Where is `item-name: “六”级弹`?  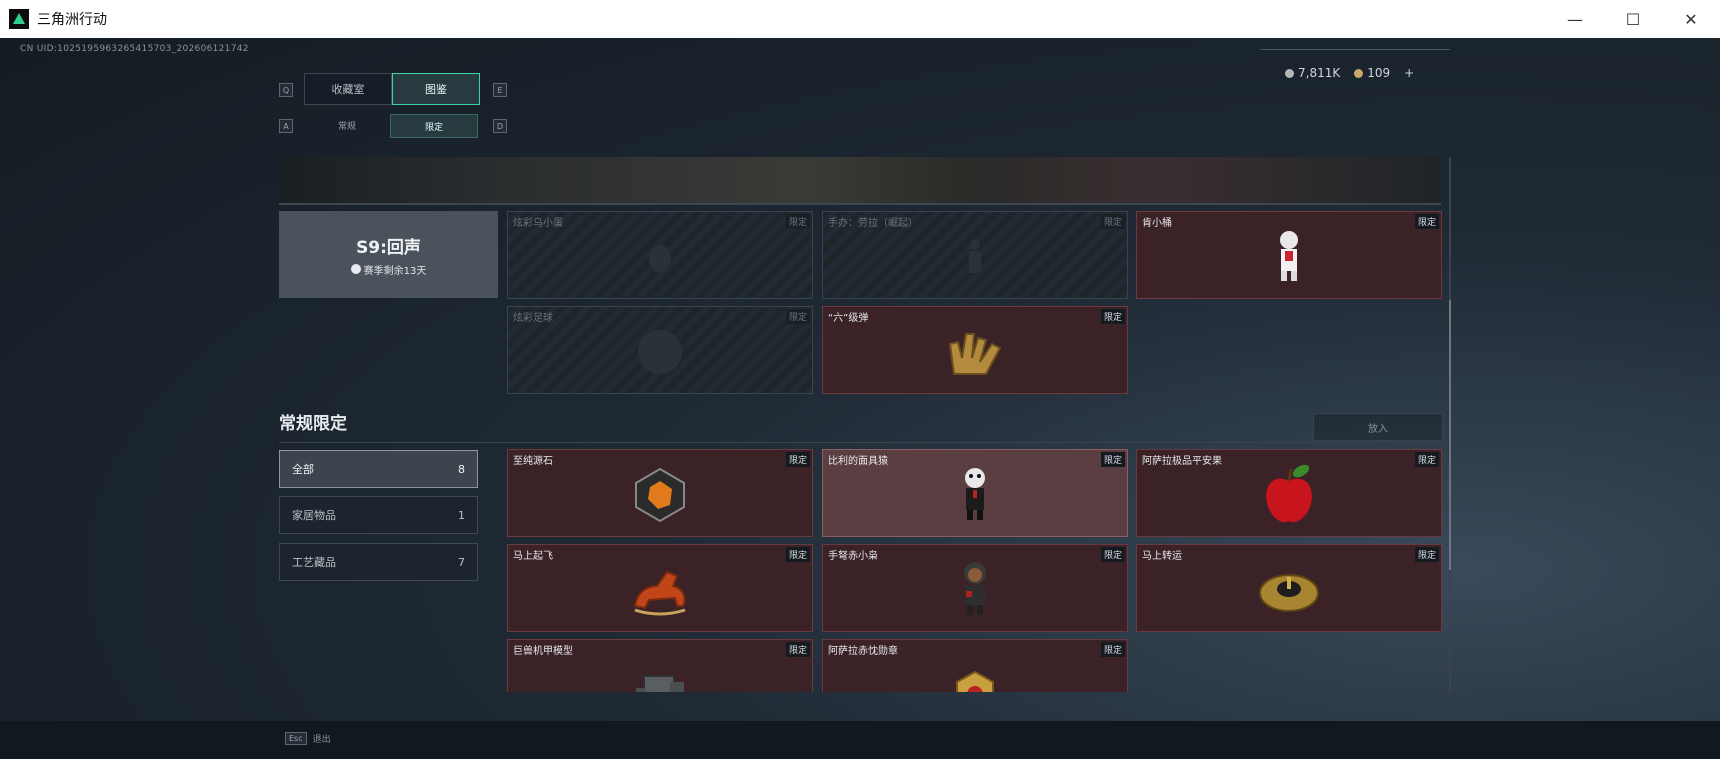
item-name: “六”级弹 is located at coordinates (848, 318).